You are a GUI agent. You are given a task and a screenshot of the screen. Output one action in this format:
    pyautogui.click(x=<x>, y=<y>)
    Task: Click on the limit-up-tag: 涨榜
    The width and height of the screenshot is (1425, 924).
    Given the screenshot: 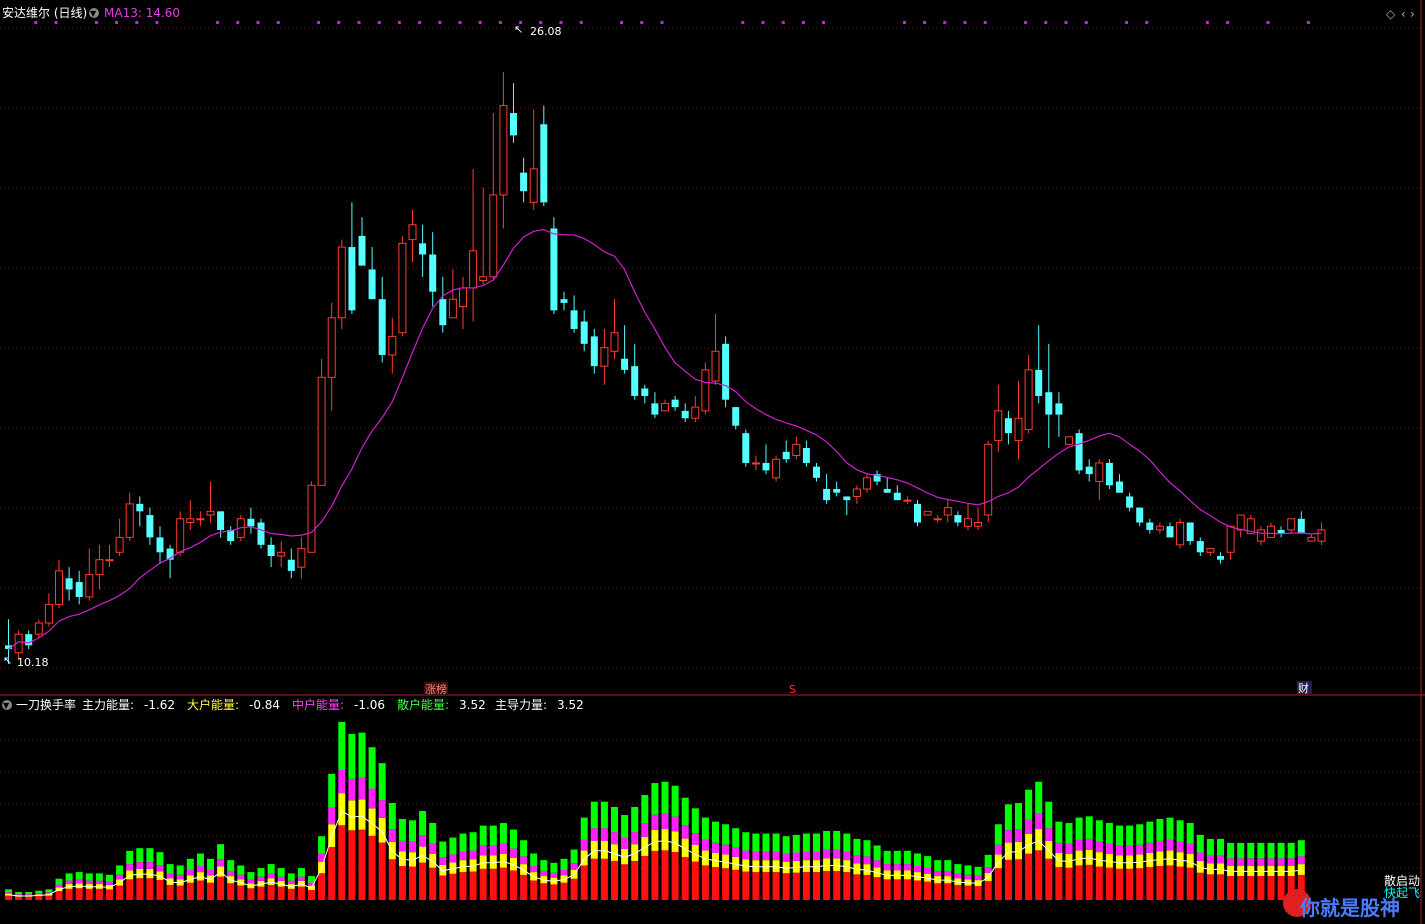 What is the action you would take?
    pyautogui.click(x=436, y=689)
    